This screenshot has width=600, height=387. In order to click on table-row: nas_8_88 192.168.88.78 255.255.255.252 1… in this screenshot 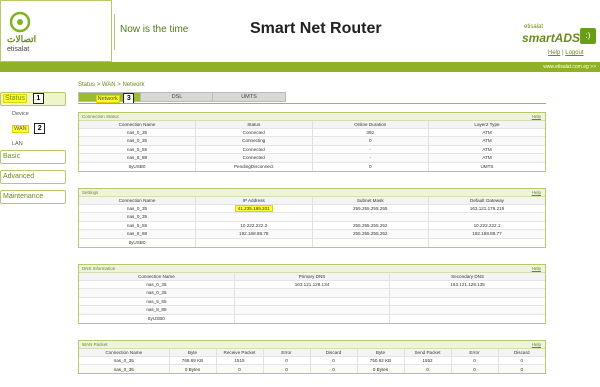, I will do `click(312, 233)`.